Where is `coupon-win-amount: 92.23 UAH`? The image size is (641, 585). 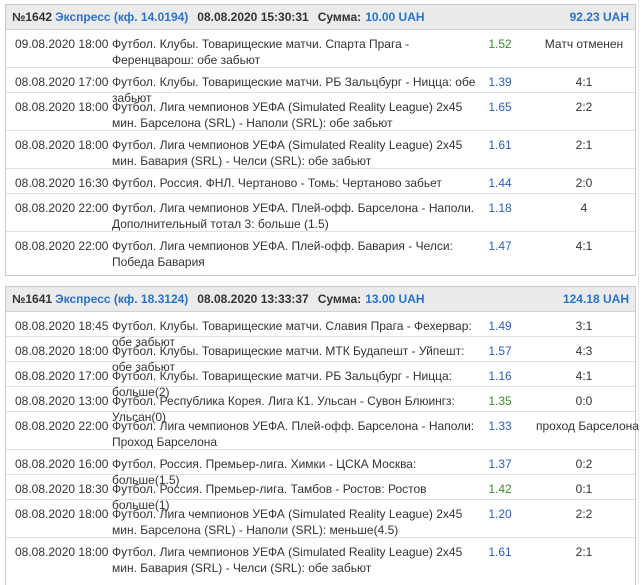
coupon-win-amount: 92.23 UAH is located at coordinates (599, 17).